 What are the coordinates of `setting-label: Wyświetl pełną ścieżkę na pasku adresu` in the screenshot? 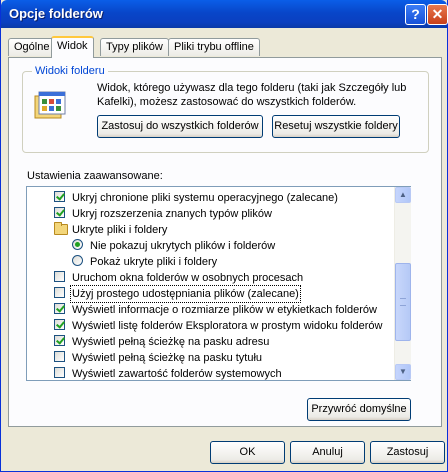 It's located at (171, 342).